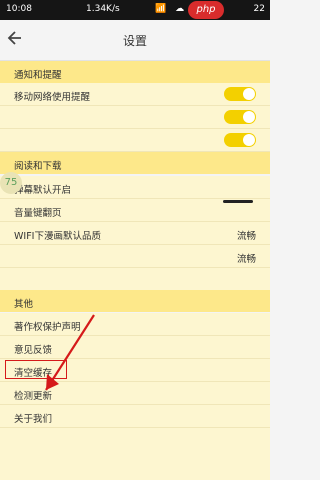  What do you see at coordinates (38, 166) in the screenshot?
I see `section-title: 阅读和下载` at bounding box center [38, 166].